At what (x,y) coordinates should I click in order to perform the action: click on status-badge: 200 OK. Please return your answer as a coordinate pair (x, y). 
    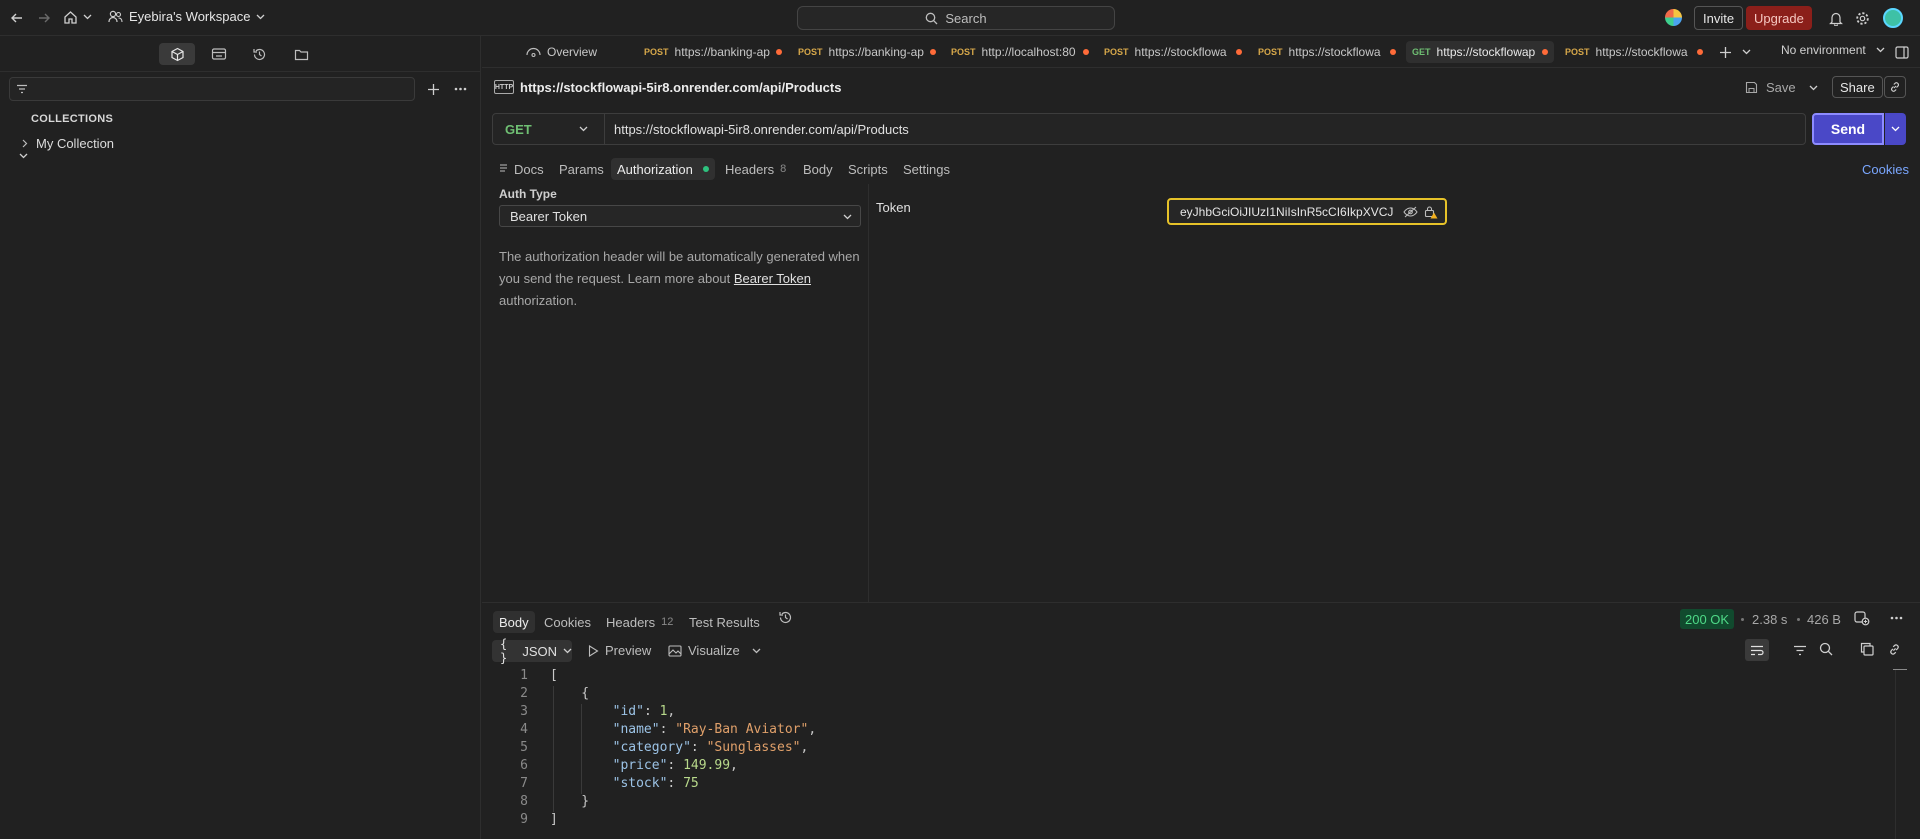
    Looking at the image, I should click on (1707, 619).